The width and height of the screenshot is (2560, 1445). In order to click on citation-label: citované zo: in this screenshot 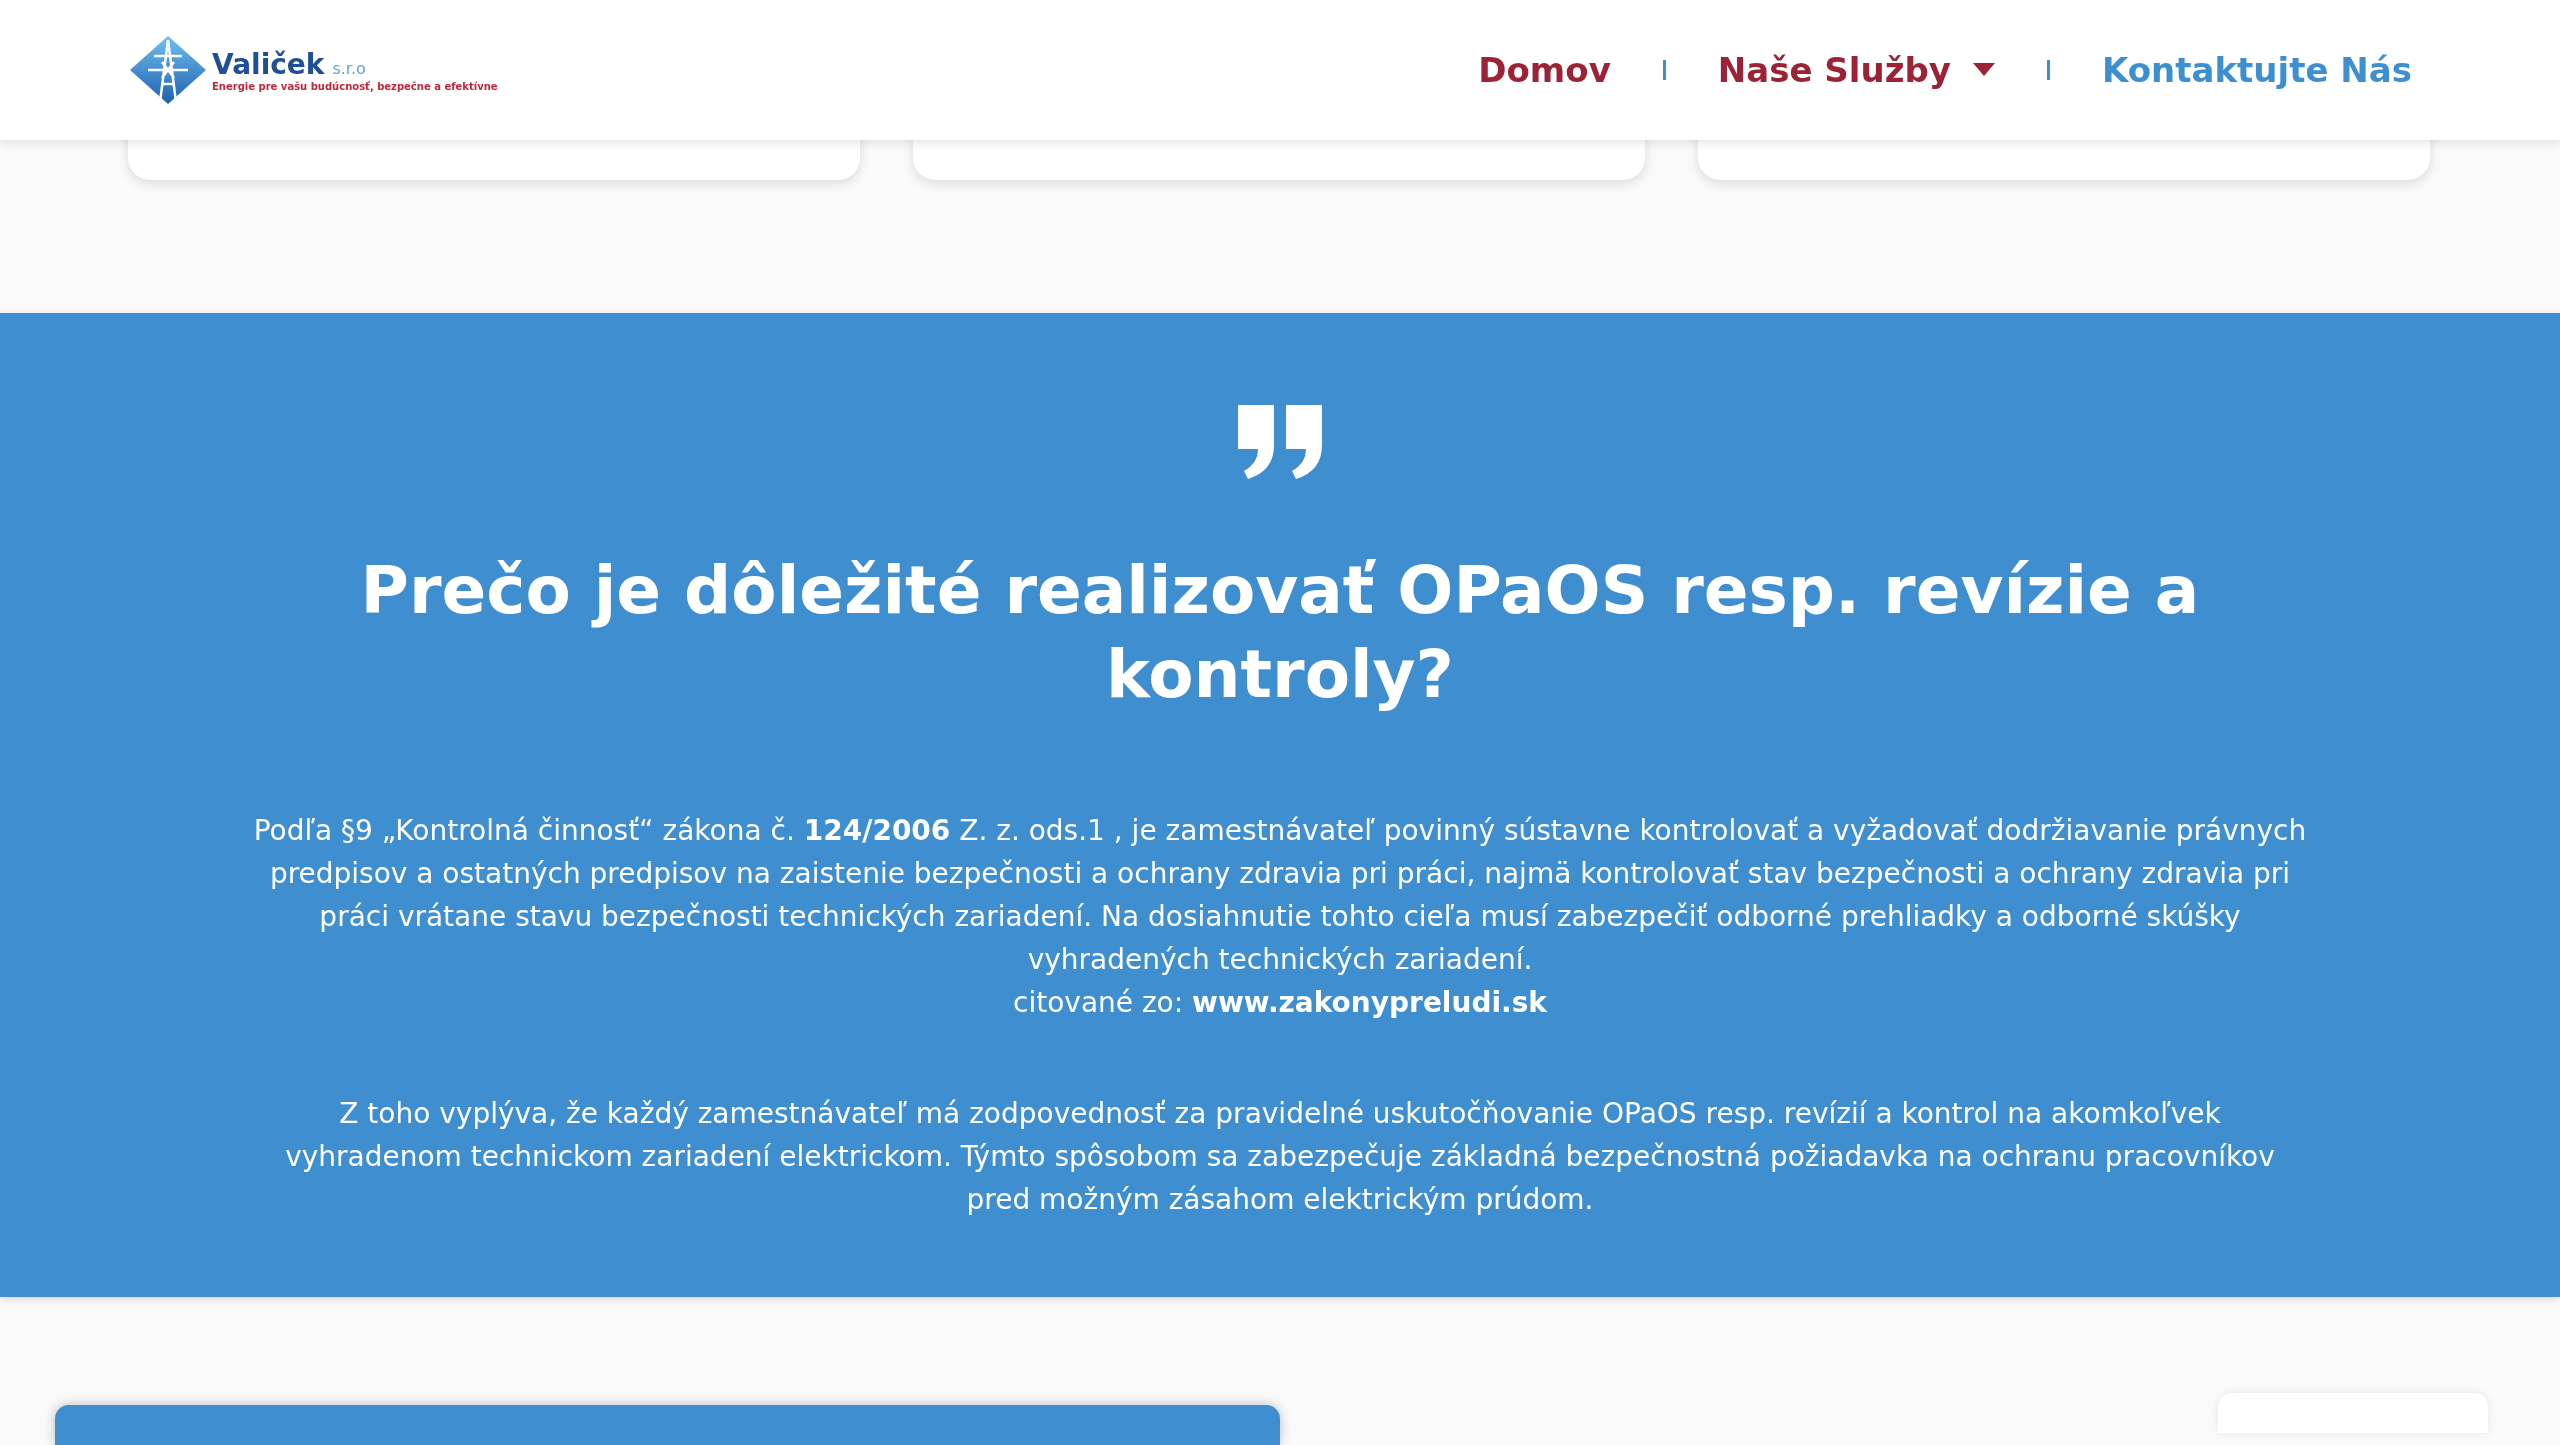, I will do `click(1098, 1002)`.